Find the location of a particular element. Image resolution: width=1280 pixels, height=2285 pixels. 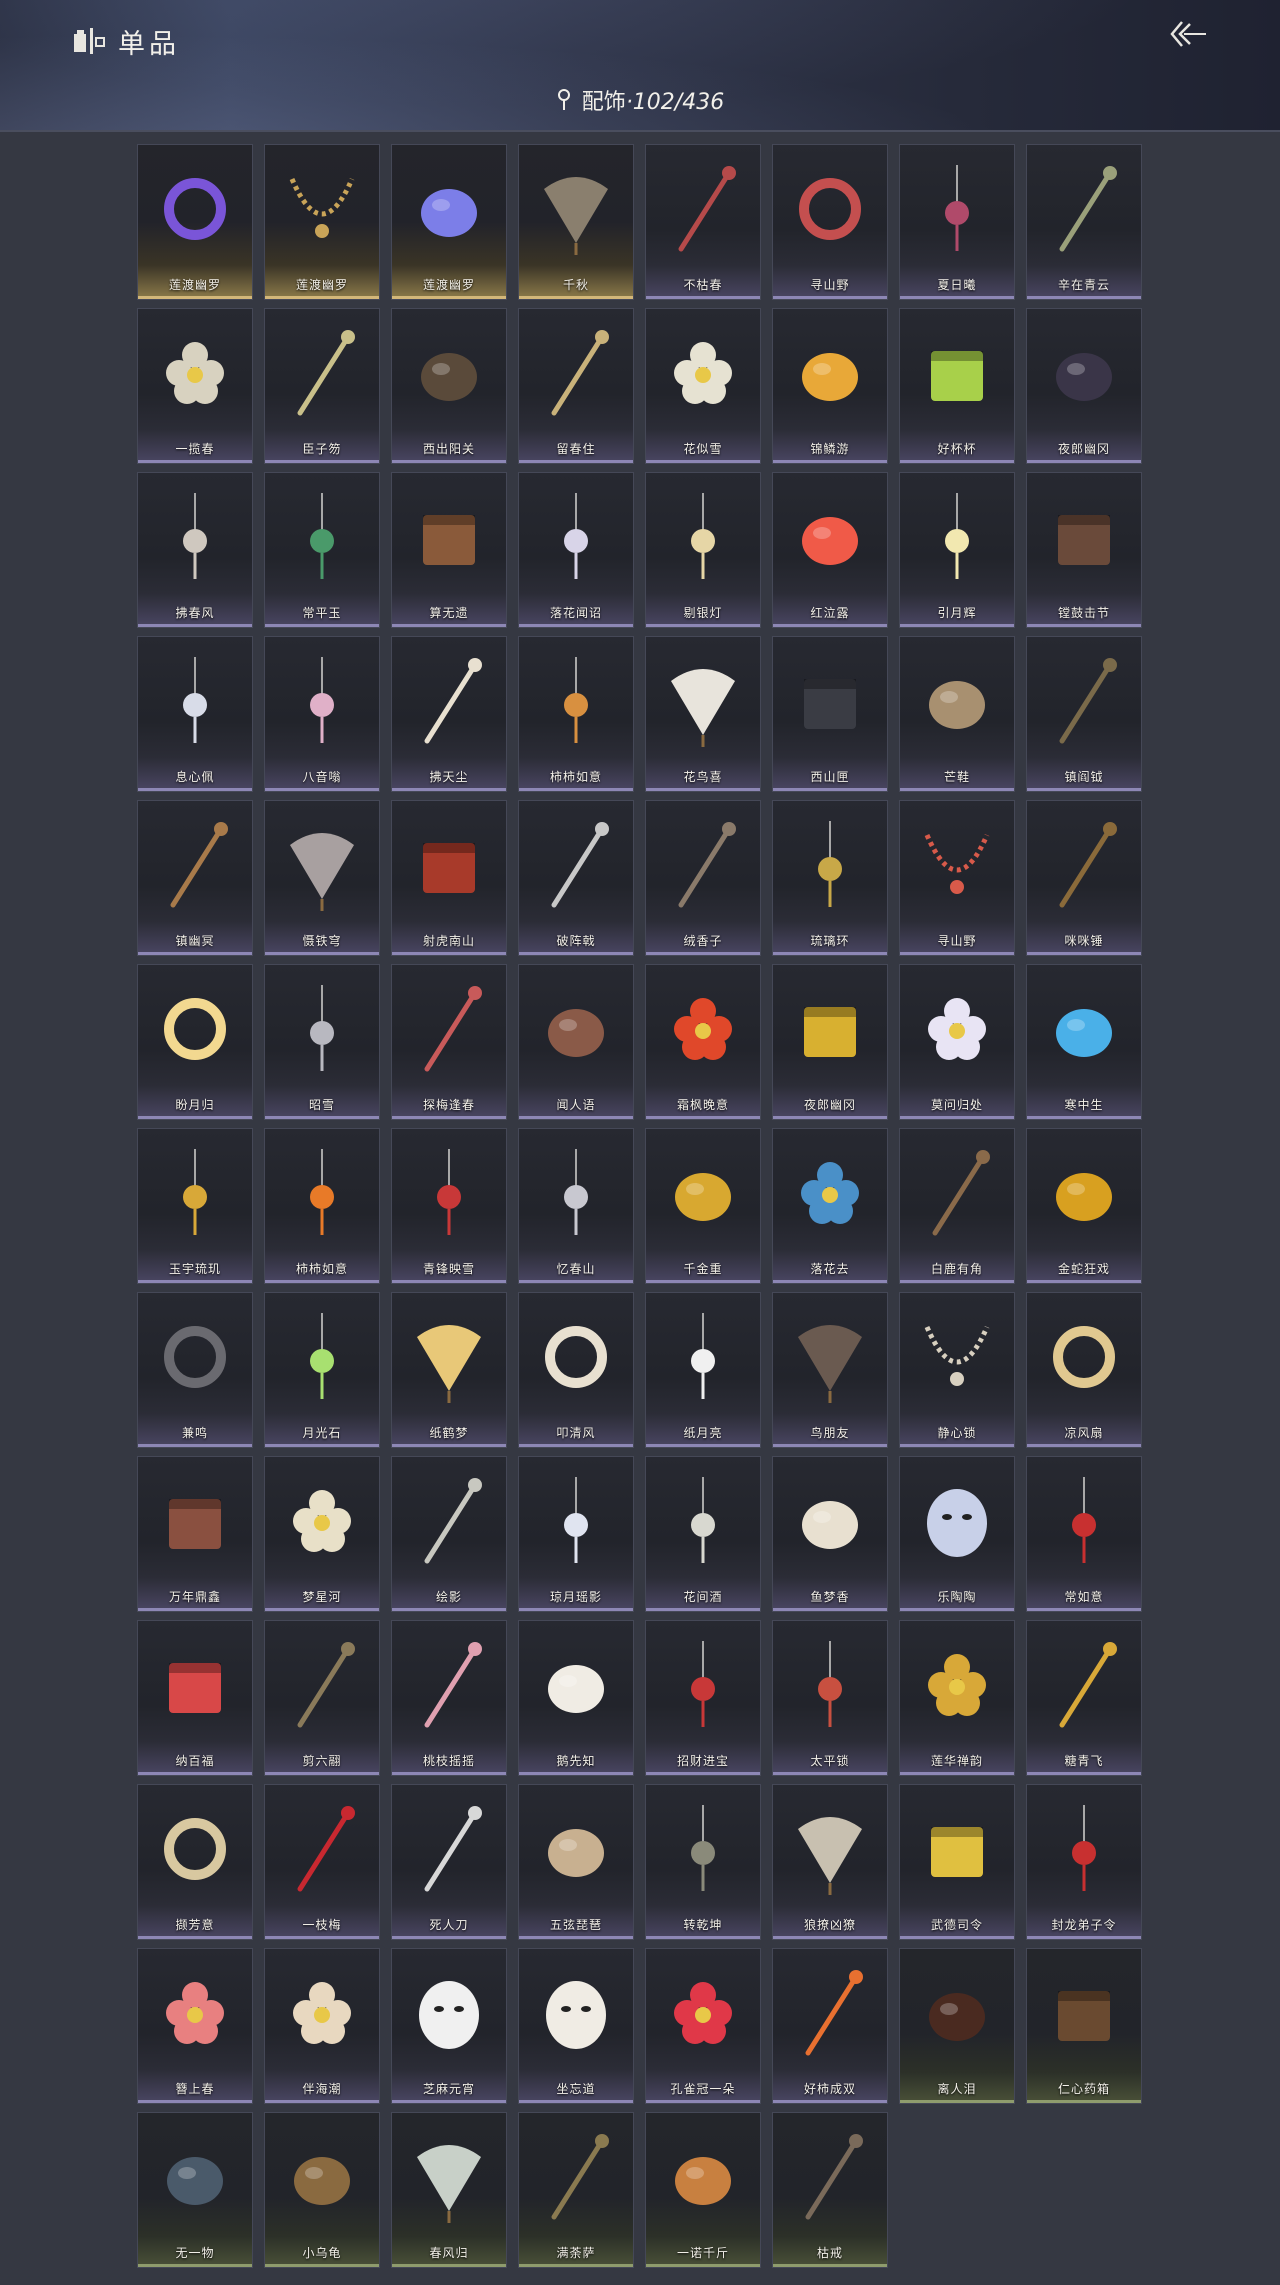

item-card: 一揽春 is located at coordinates (195, 386).